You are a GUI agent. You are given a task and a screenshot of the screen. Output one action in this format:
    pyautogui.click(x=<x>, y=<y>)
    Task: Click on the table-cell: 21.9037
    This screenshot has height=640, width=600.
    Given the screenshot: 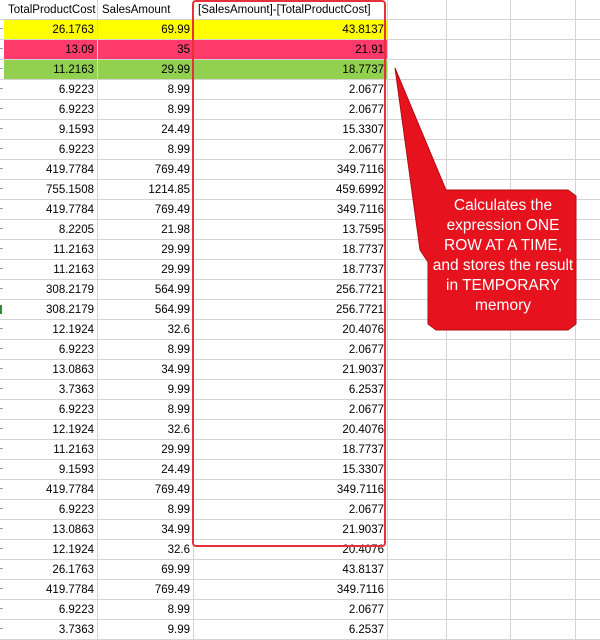 What is the action you would take?
    pyautogui.click(x=291, y=530)
    